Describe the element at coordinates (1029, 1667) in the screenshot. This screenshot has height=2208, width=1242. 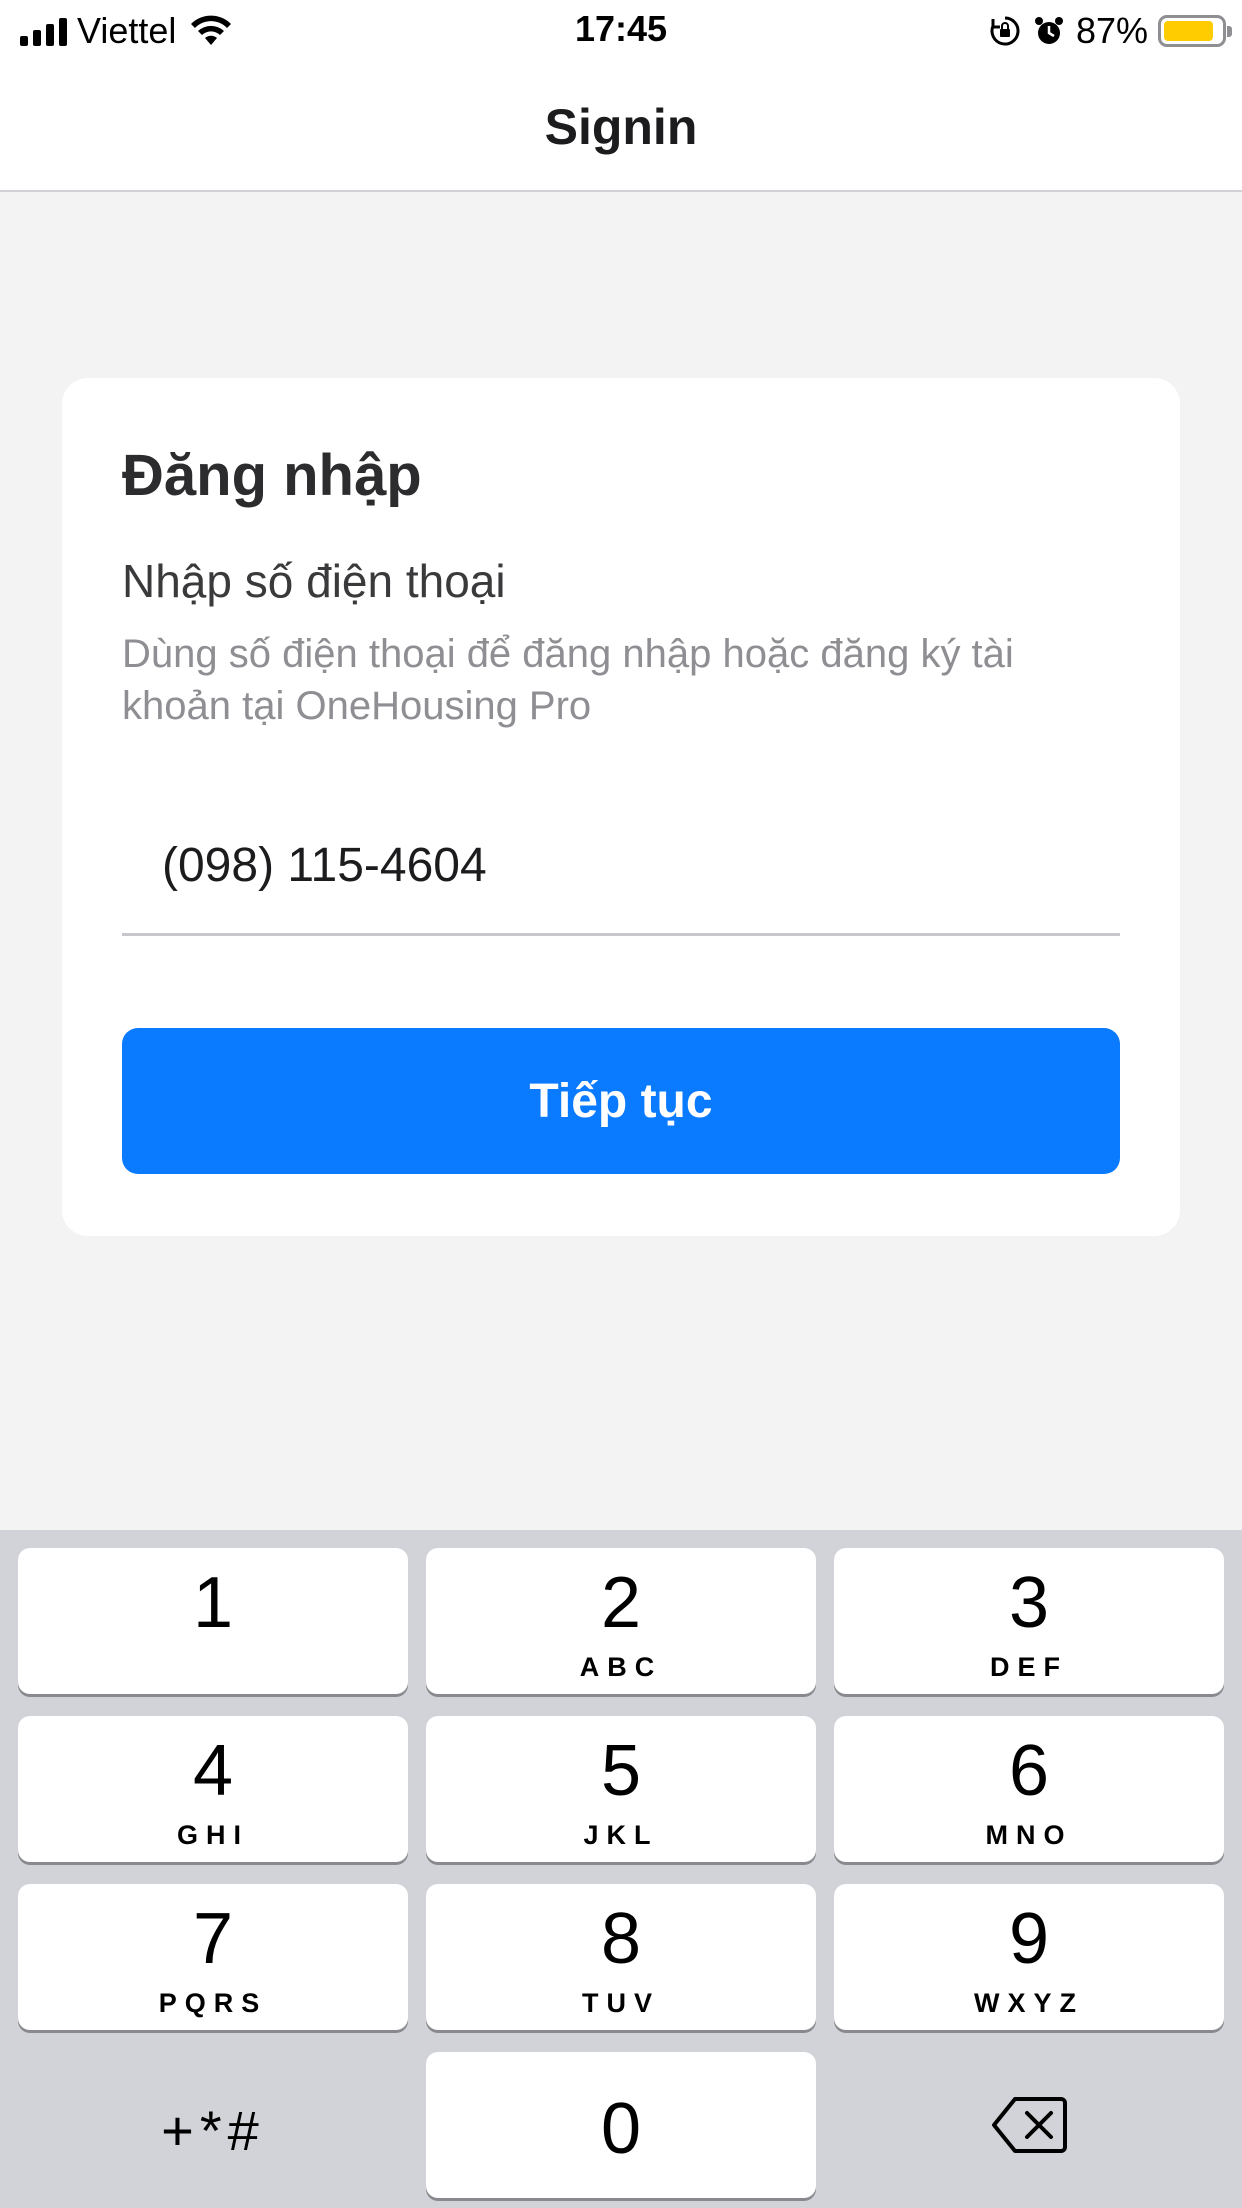
I see `key-letters: DEF` at that location.